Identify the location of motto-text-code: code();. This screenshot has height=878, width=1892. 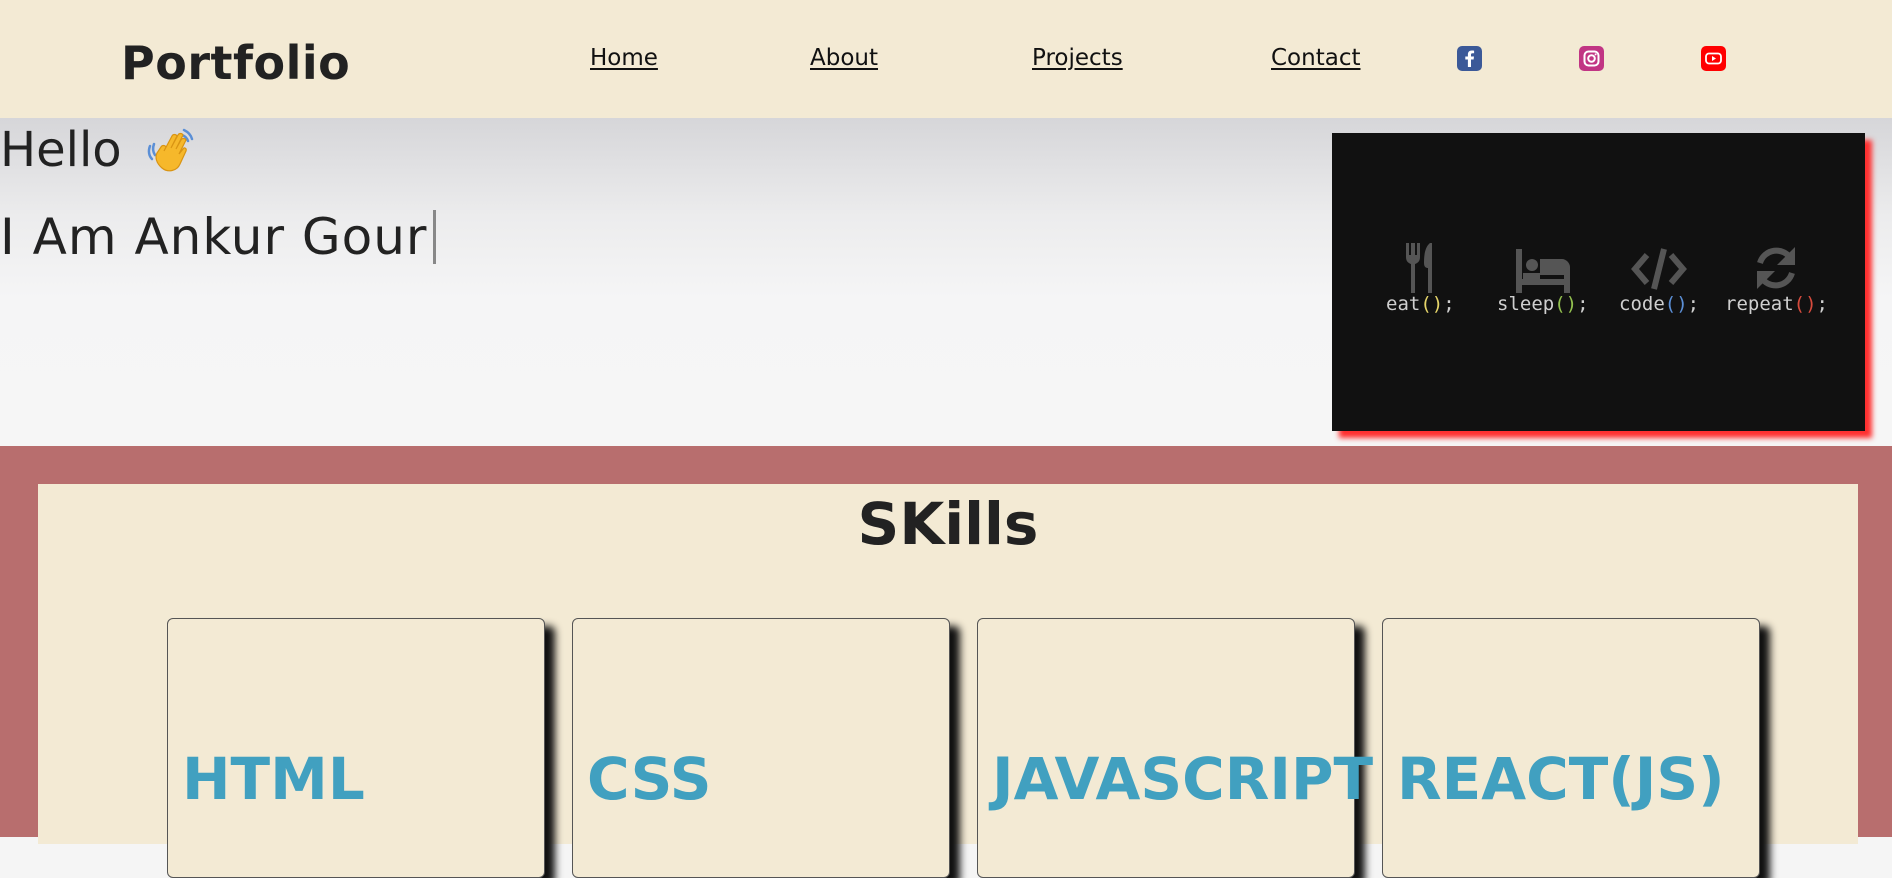
(1659, 304).